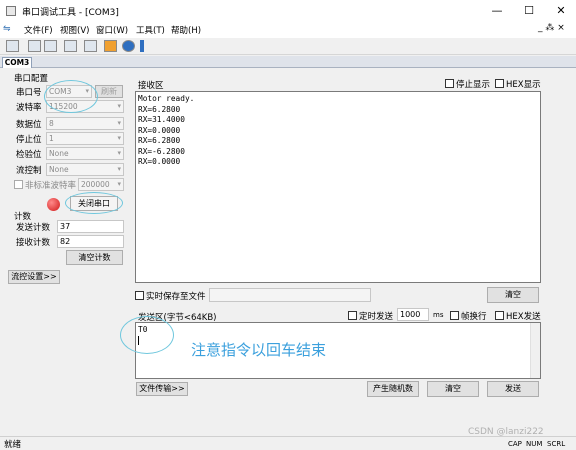 The height and width of the screenshot is (450, 576). What do you see at coordinates (90, 241) in the screenshot?
I see `recv-count-value: 82` at bounding box center [90, 241].